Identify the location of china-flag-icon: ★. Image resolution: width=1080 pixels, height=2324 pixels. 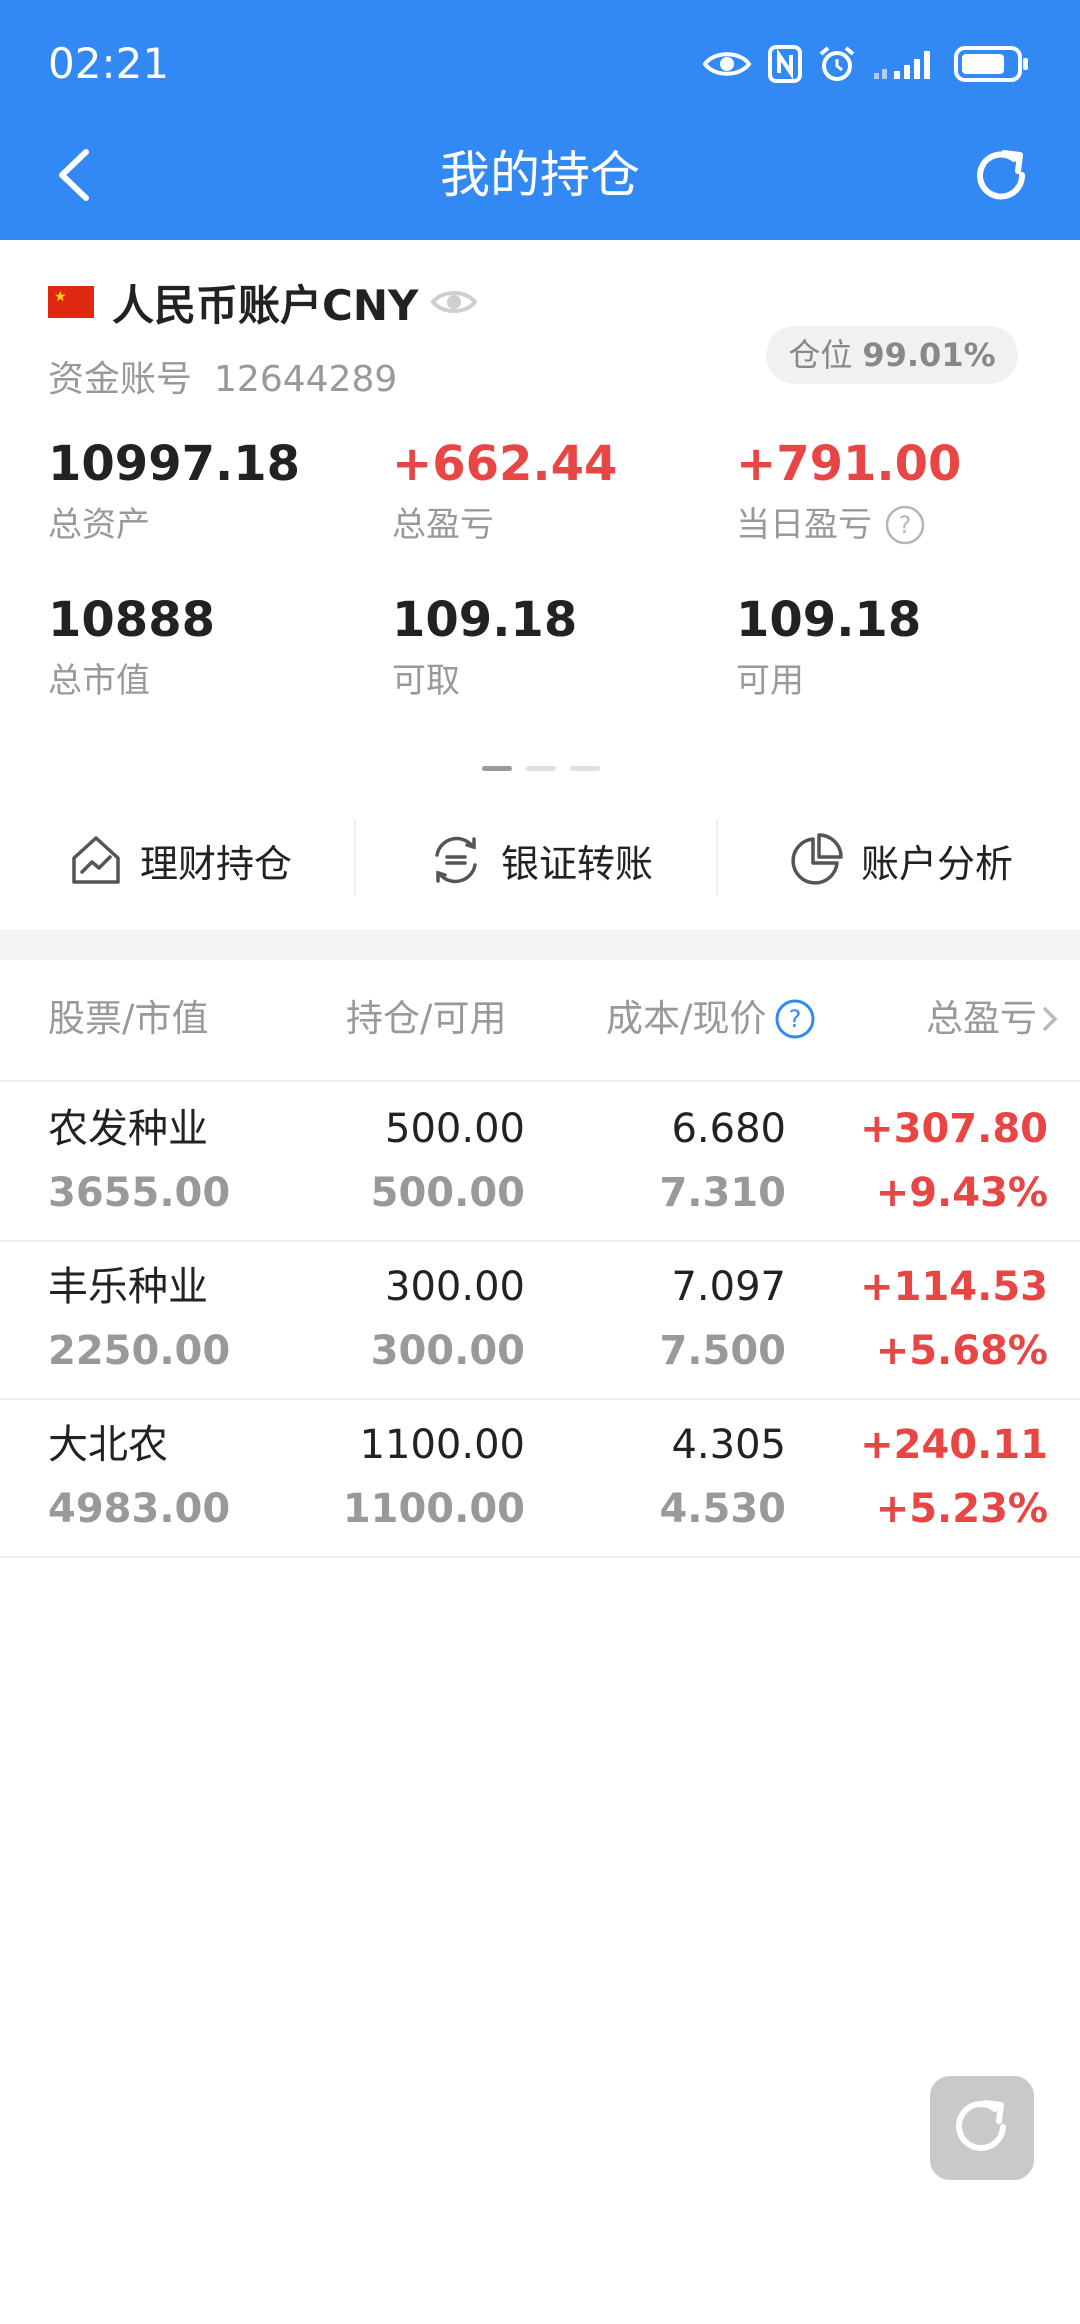
(71, 302).